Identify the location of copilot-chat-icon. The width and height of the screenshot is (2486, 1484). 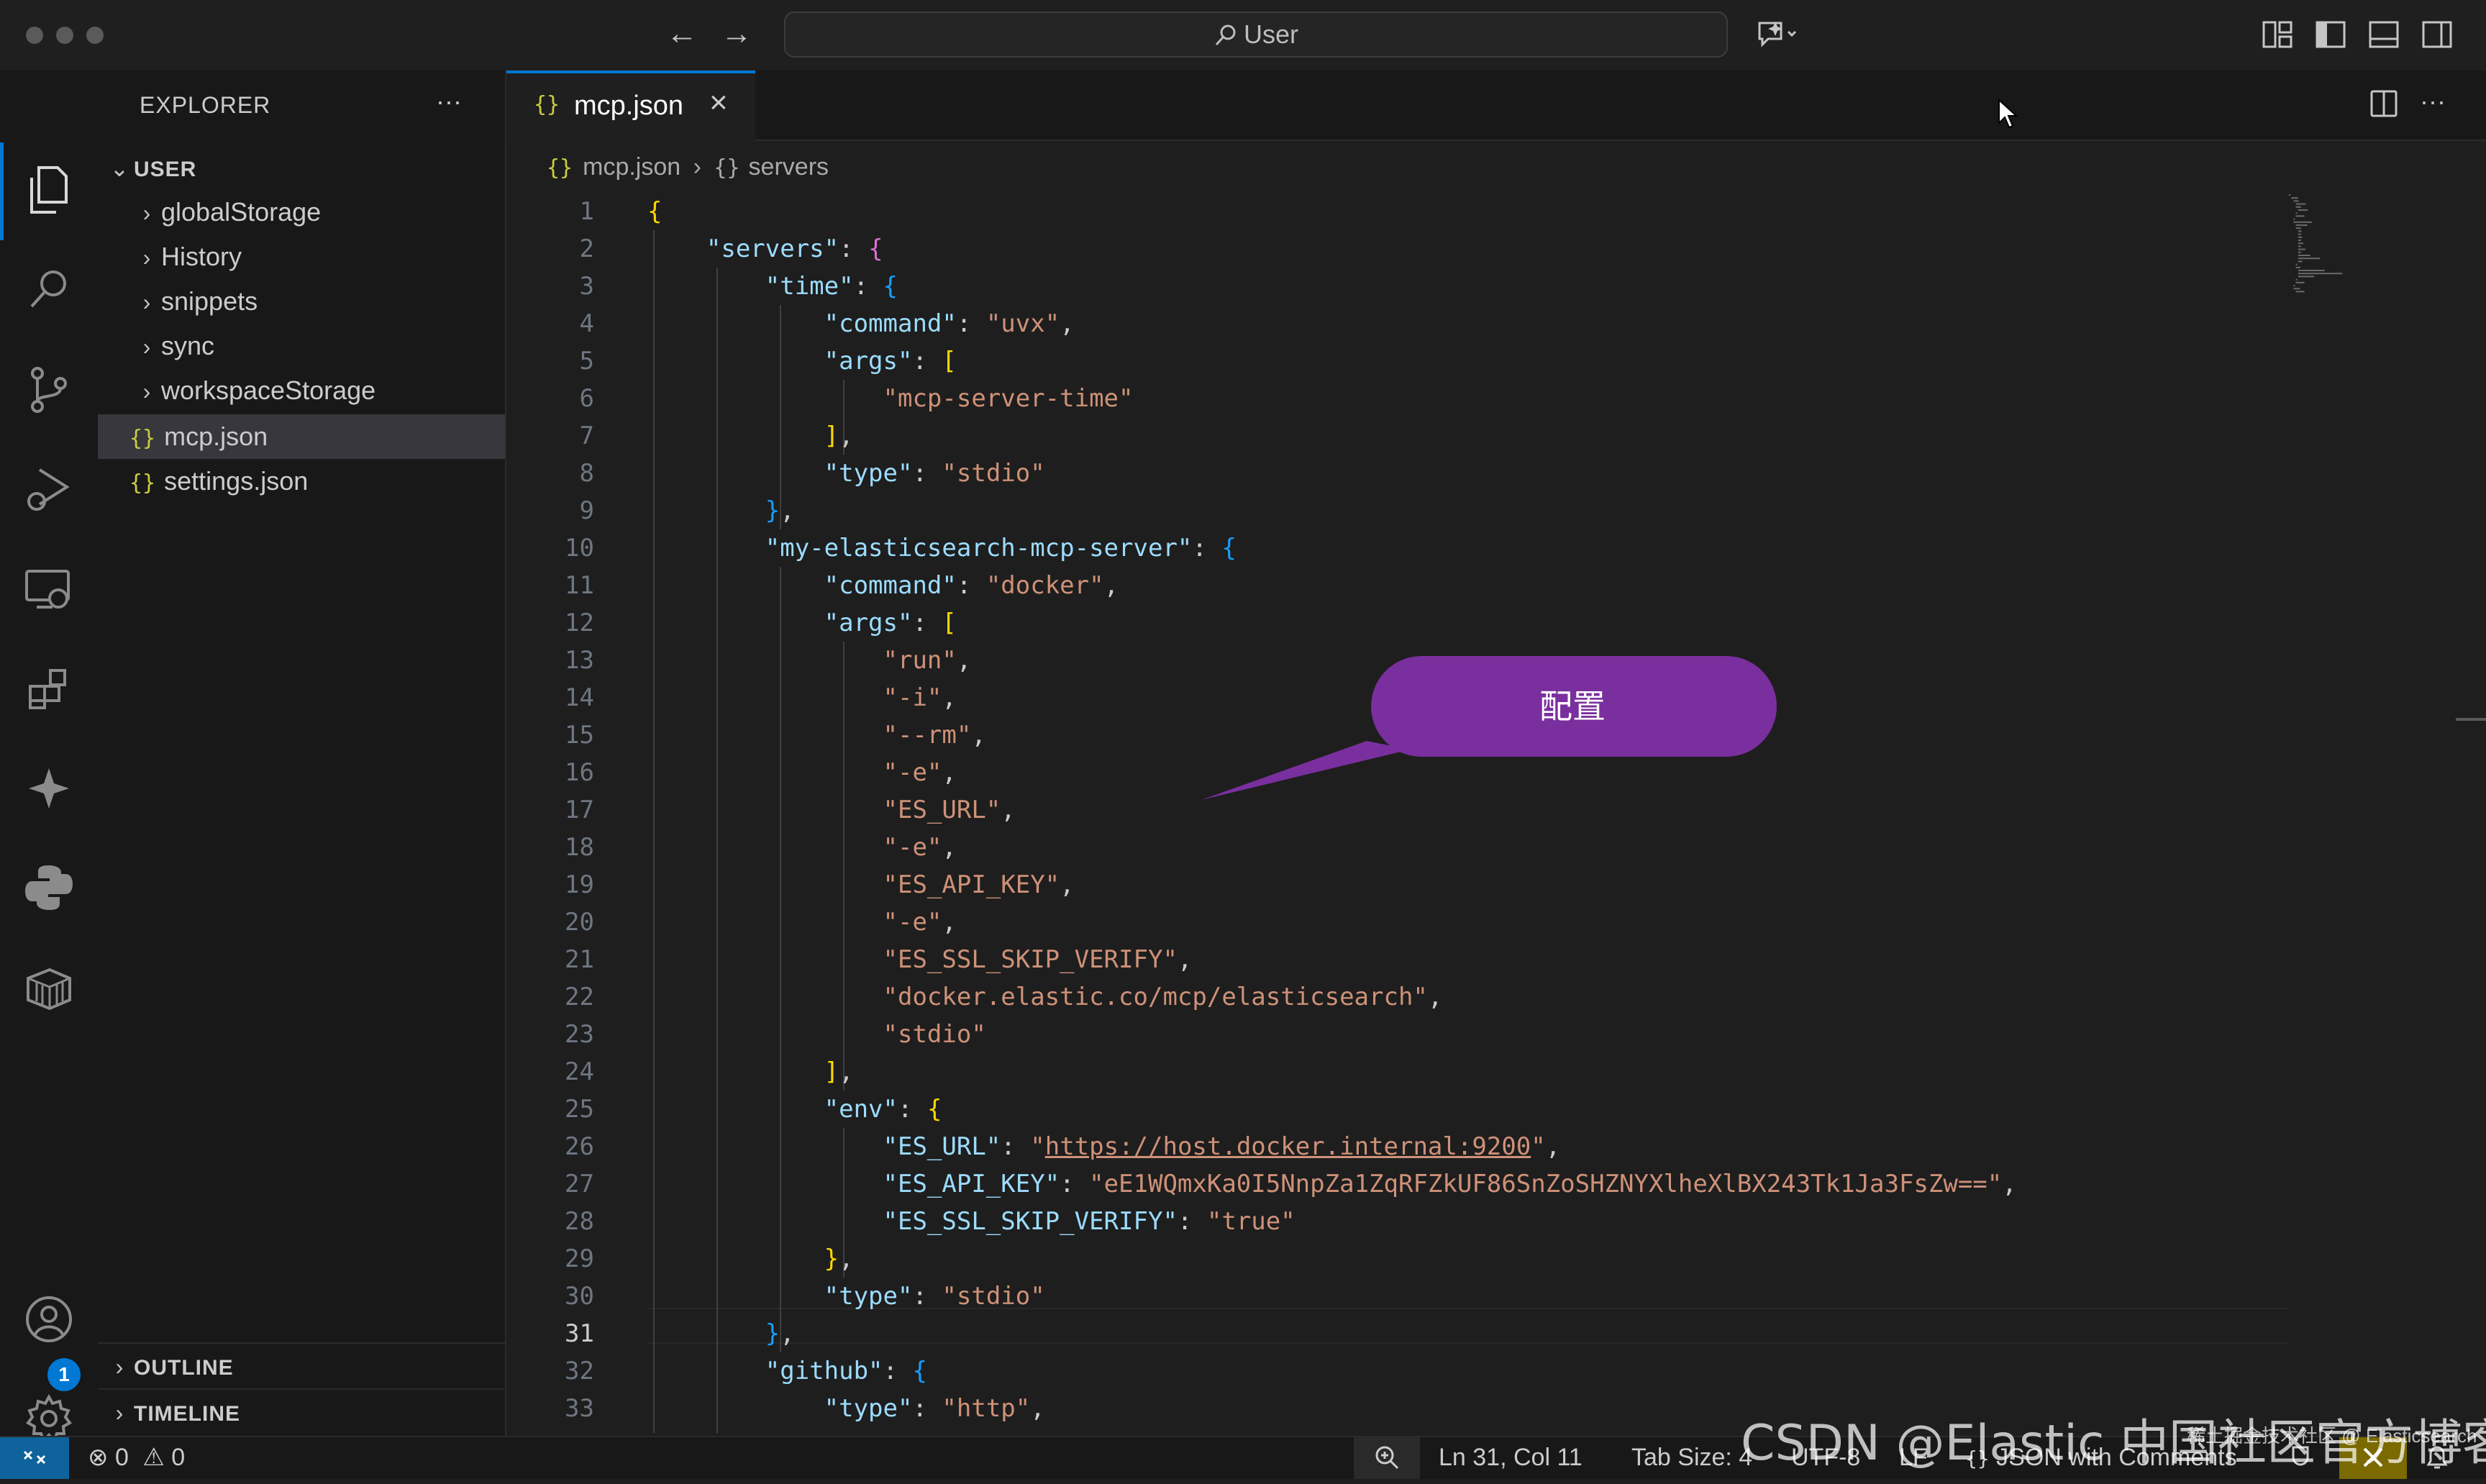
(1776, 37).